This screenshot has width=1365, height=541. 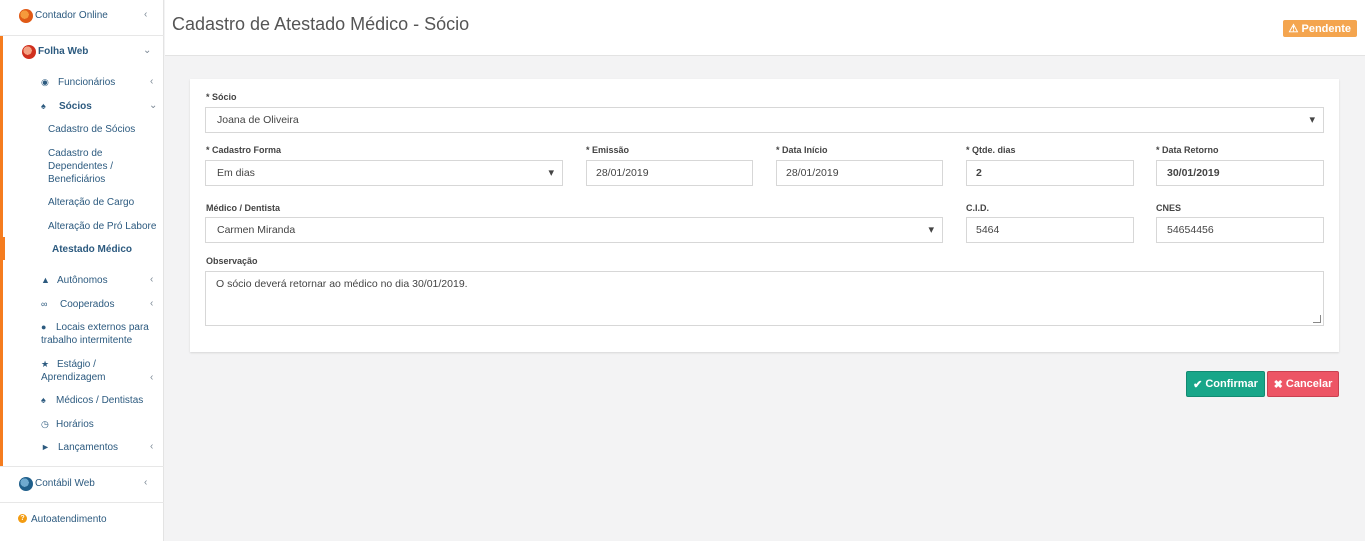 I want to click on socio-select-value: Joana de Oliveira, so click(x=258, y=120).